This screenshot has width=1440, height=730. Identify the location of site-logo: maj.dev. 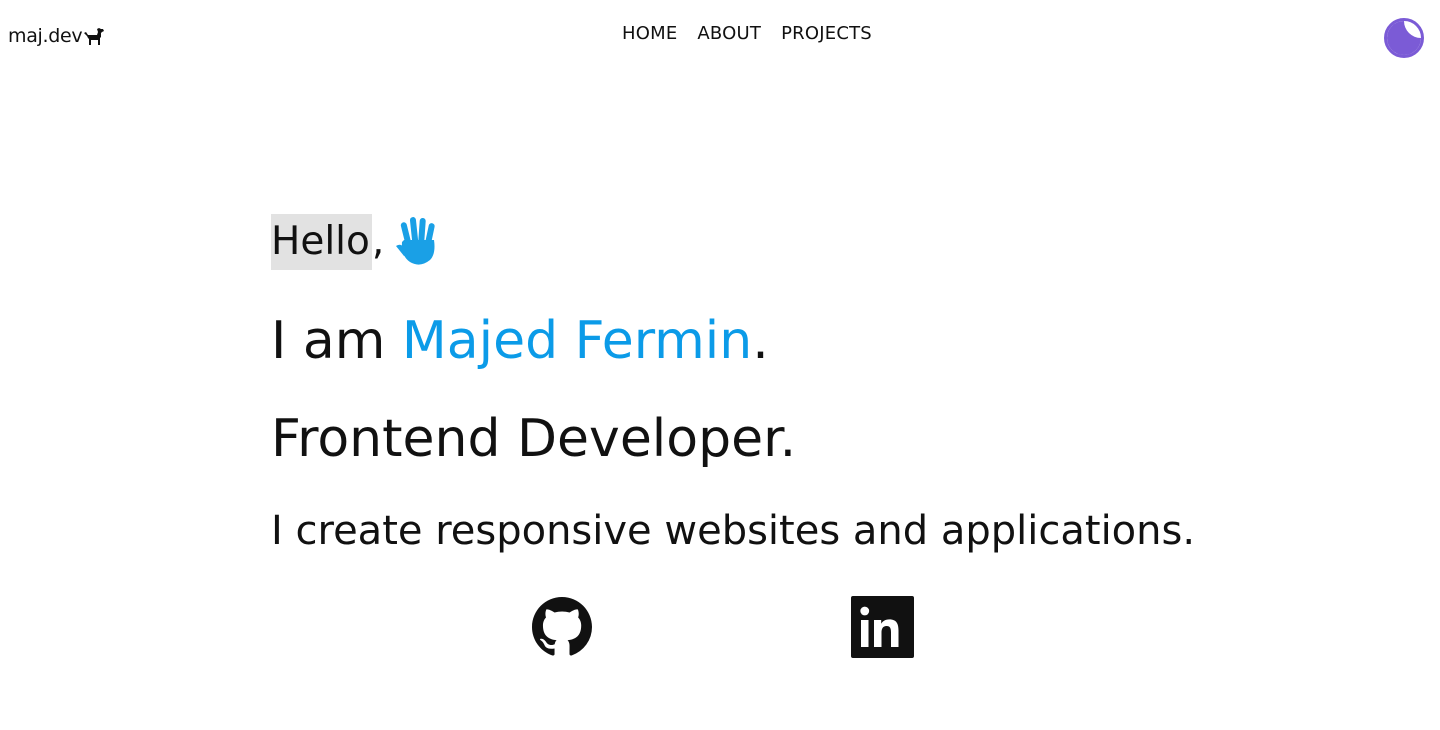
(56, 36).